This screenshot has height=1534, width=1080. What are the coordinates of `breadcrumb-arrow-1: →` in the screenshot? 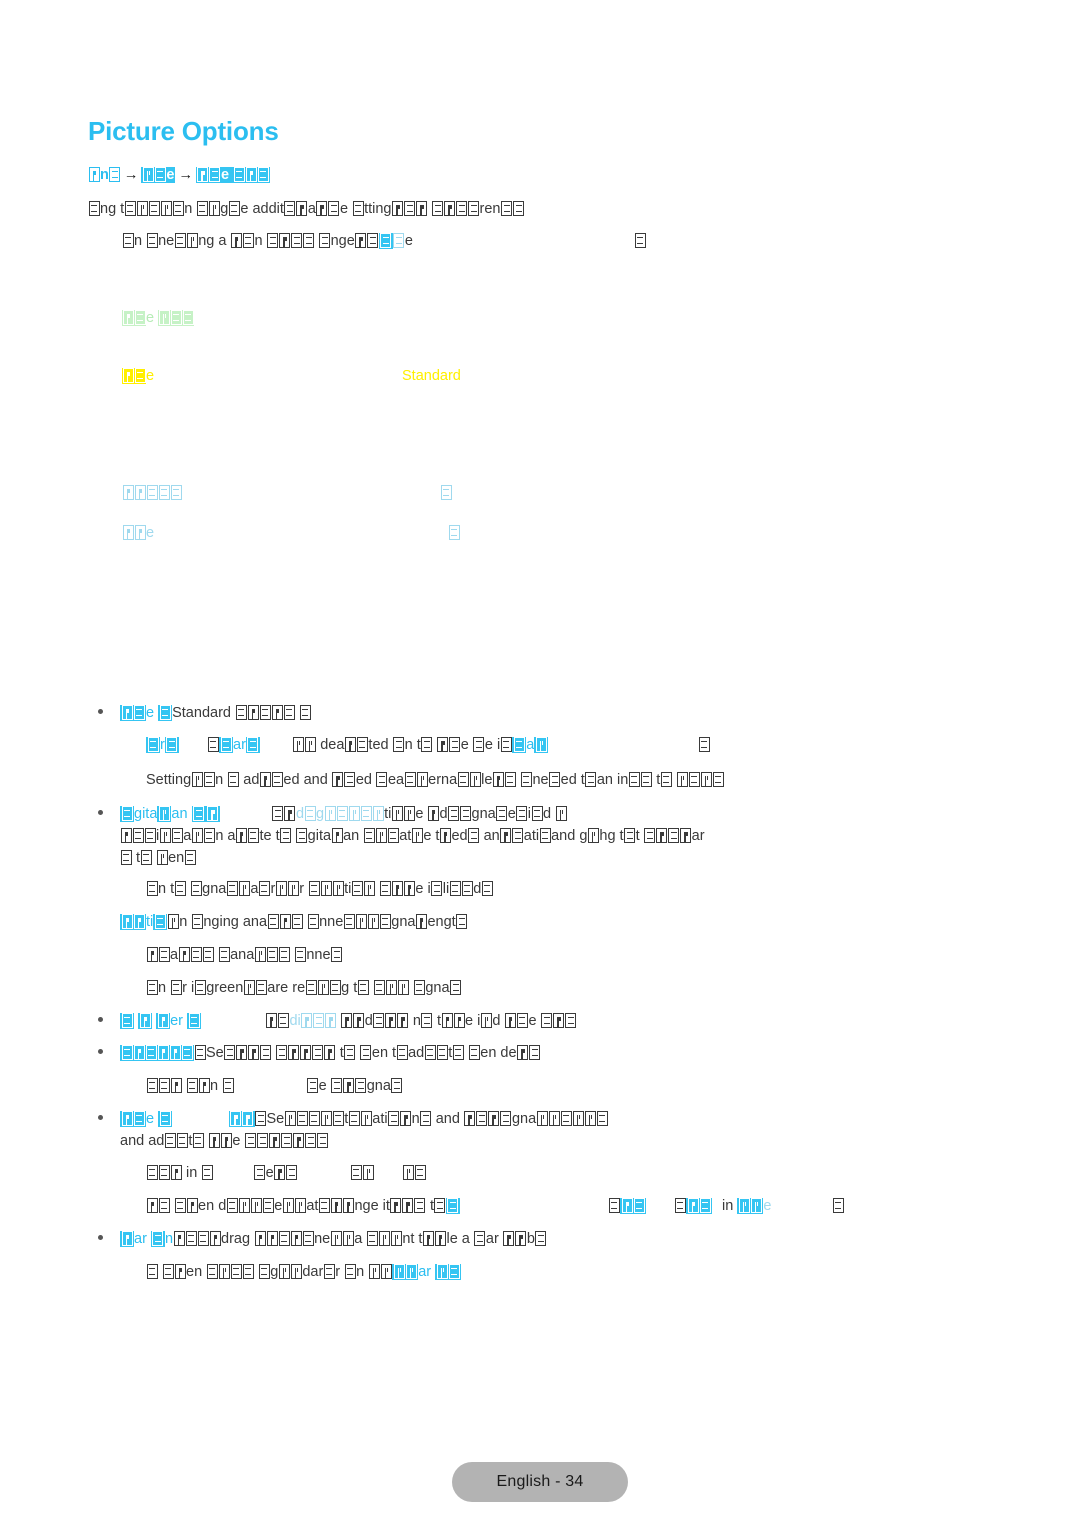 It's located at (131, 175).